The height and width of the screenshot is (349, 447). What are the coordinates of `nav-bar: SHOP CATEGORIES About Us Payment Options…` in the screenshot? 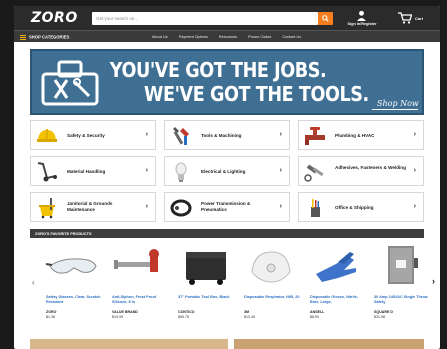 It's located at (227, 36).